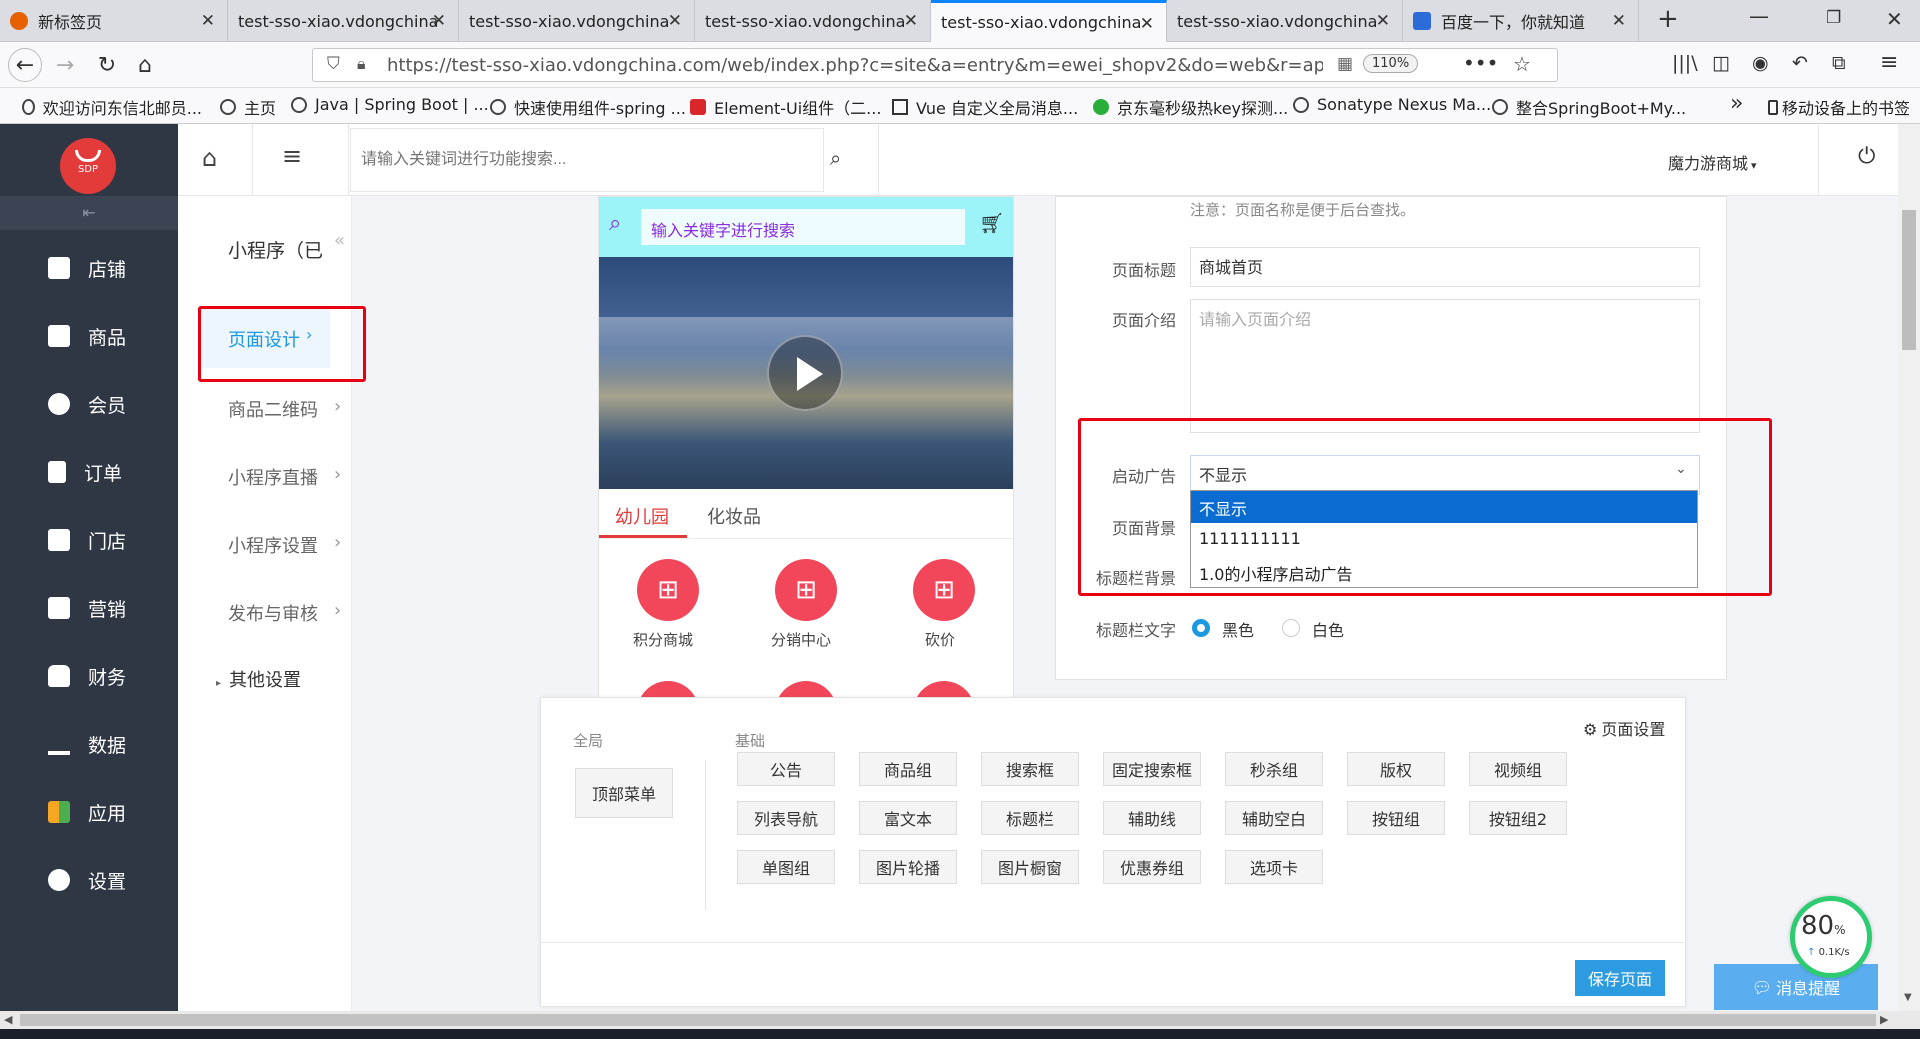  What do you see at coordinates (114, 21) in the screenshot?
I see `browser-tab: 新标签页 ✕` at bounding box center [114, 21].